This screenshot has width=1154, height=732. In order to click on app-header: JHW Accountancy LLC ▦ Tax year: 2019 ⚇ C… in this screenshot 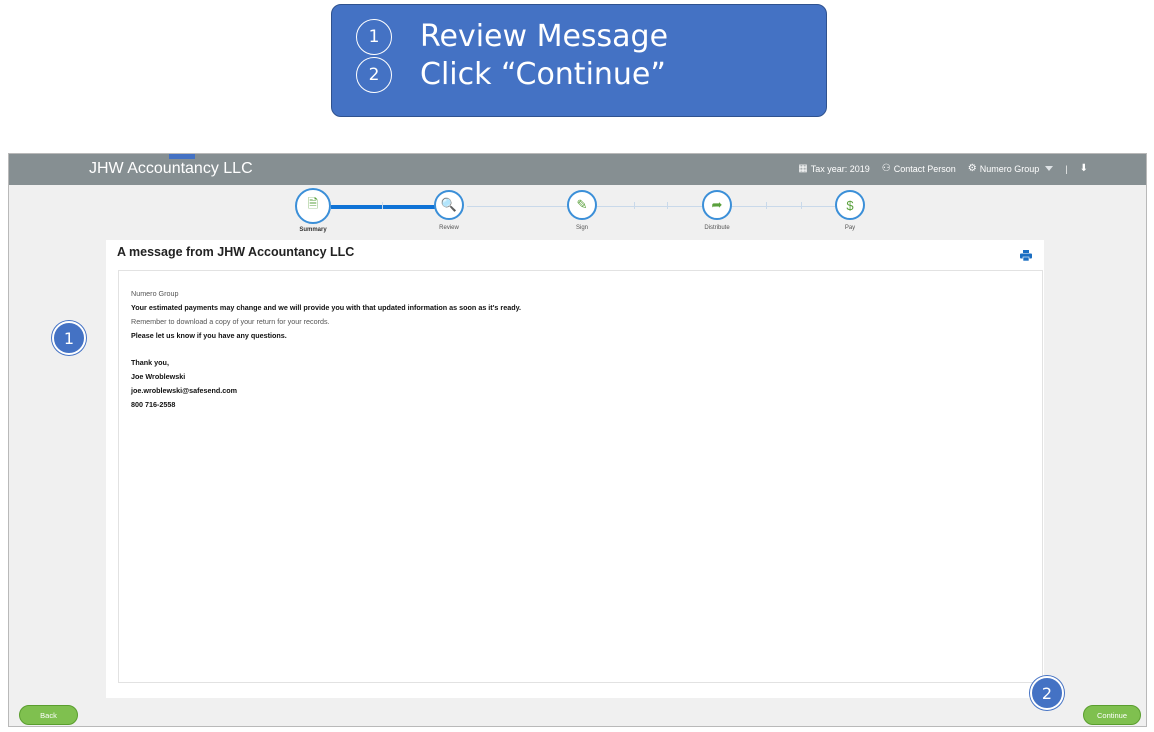, I will do `click(577, 169)`.